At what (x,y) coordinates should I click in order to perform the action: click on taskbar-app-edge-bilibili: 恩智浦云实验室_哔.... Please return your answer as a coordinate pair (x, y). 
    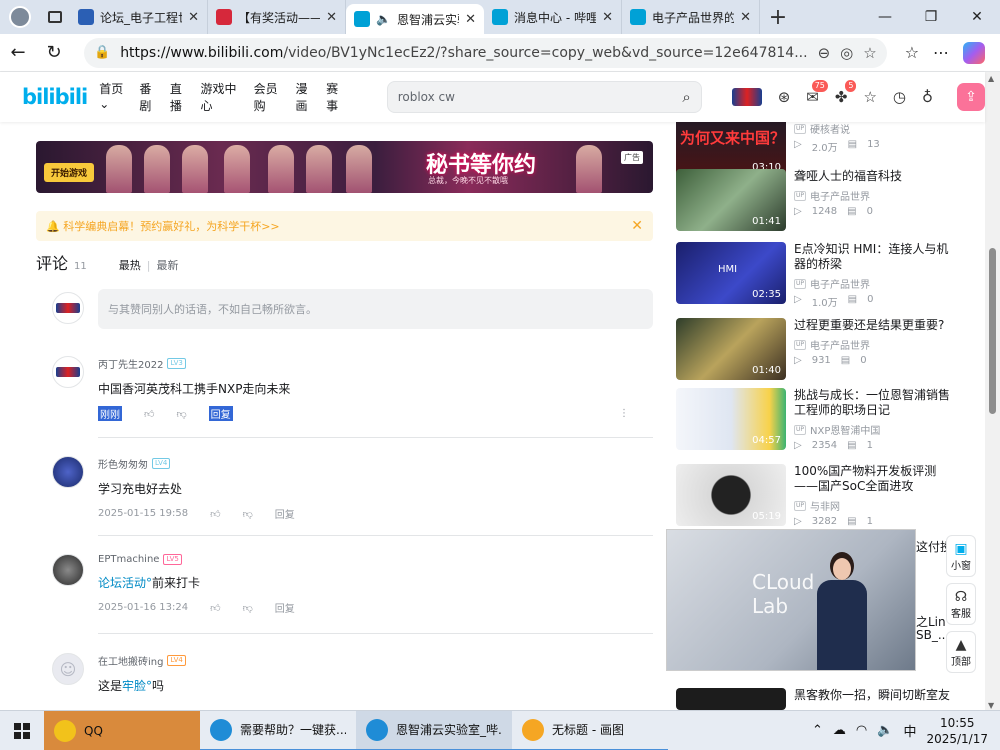
    Looking at the image, I should click on (434, 730).